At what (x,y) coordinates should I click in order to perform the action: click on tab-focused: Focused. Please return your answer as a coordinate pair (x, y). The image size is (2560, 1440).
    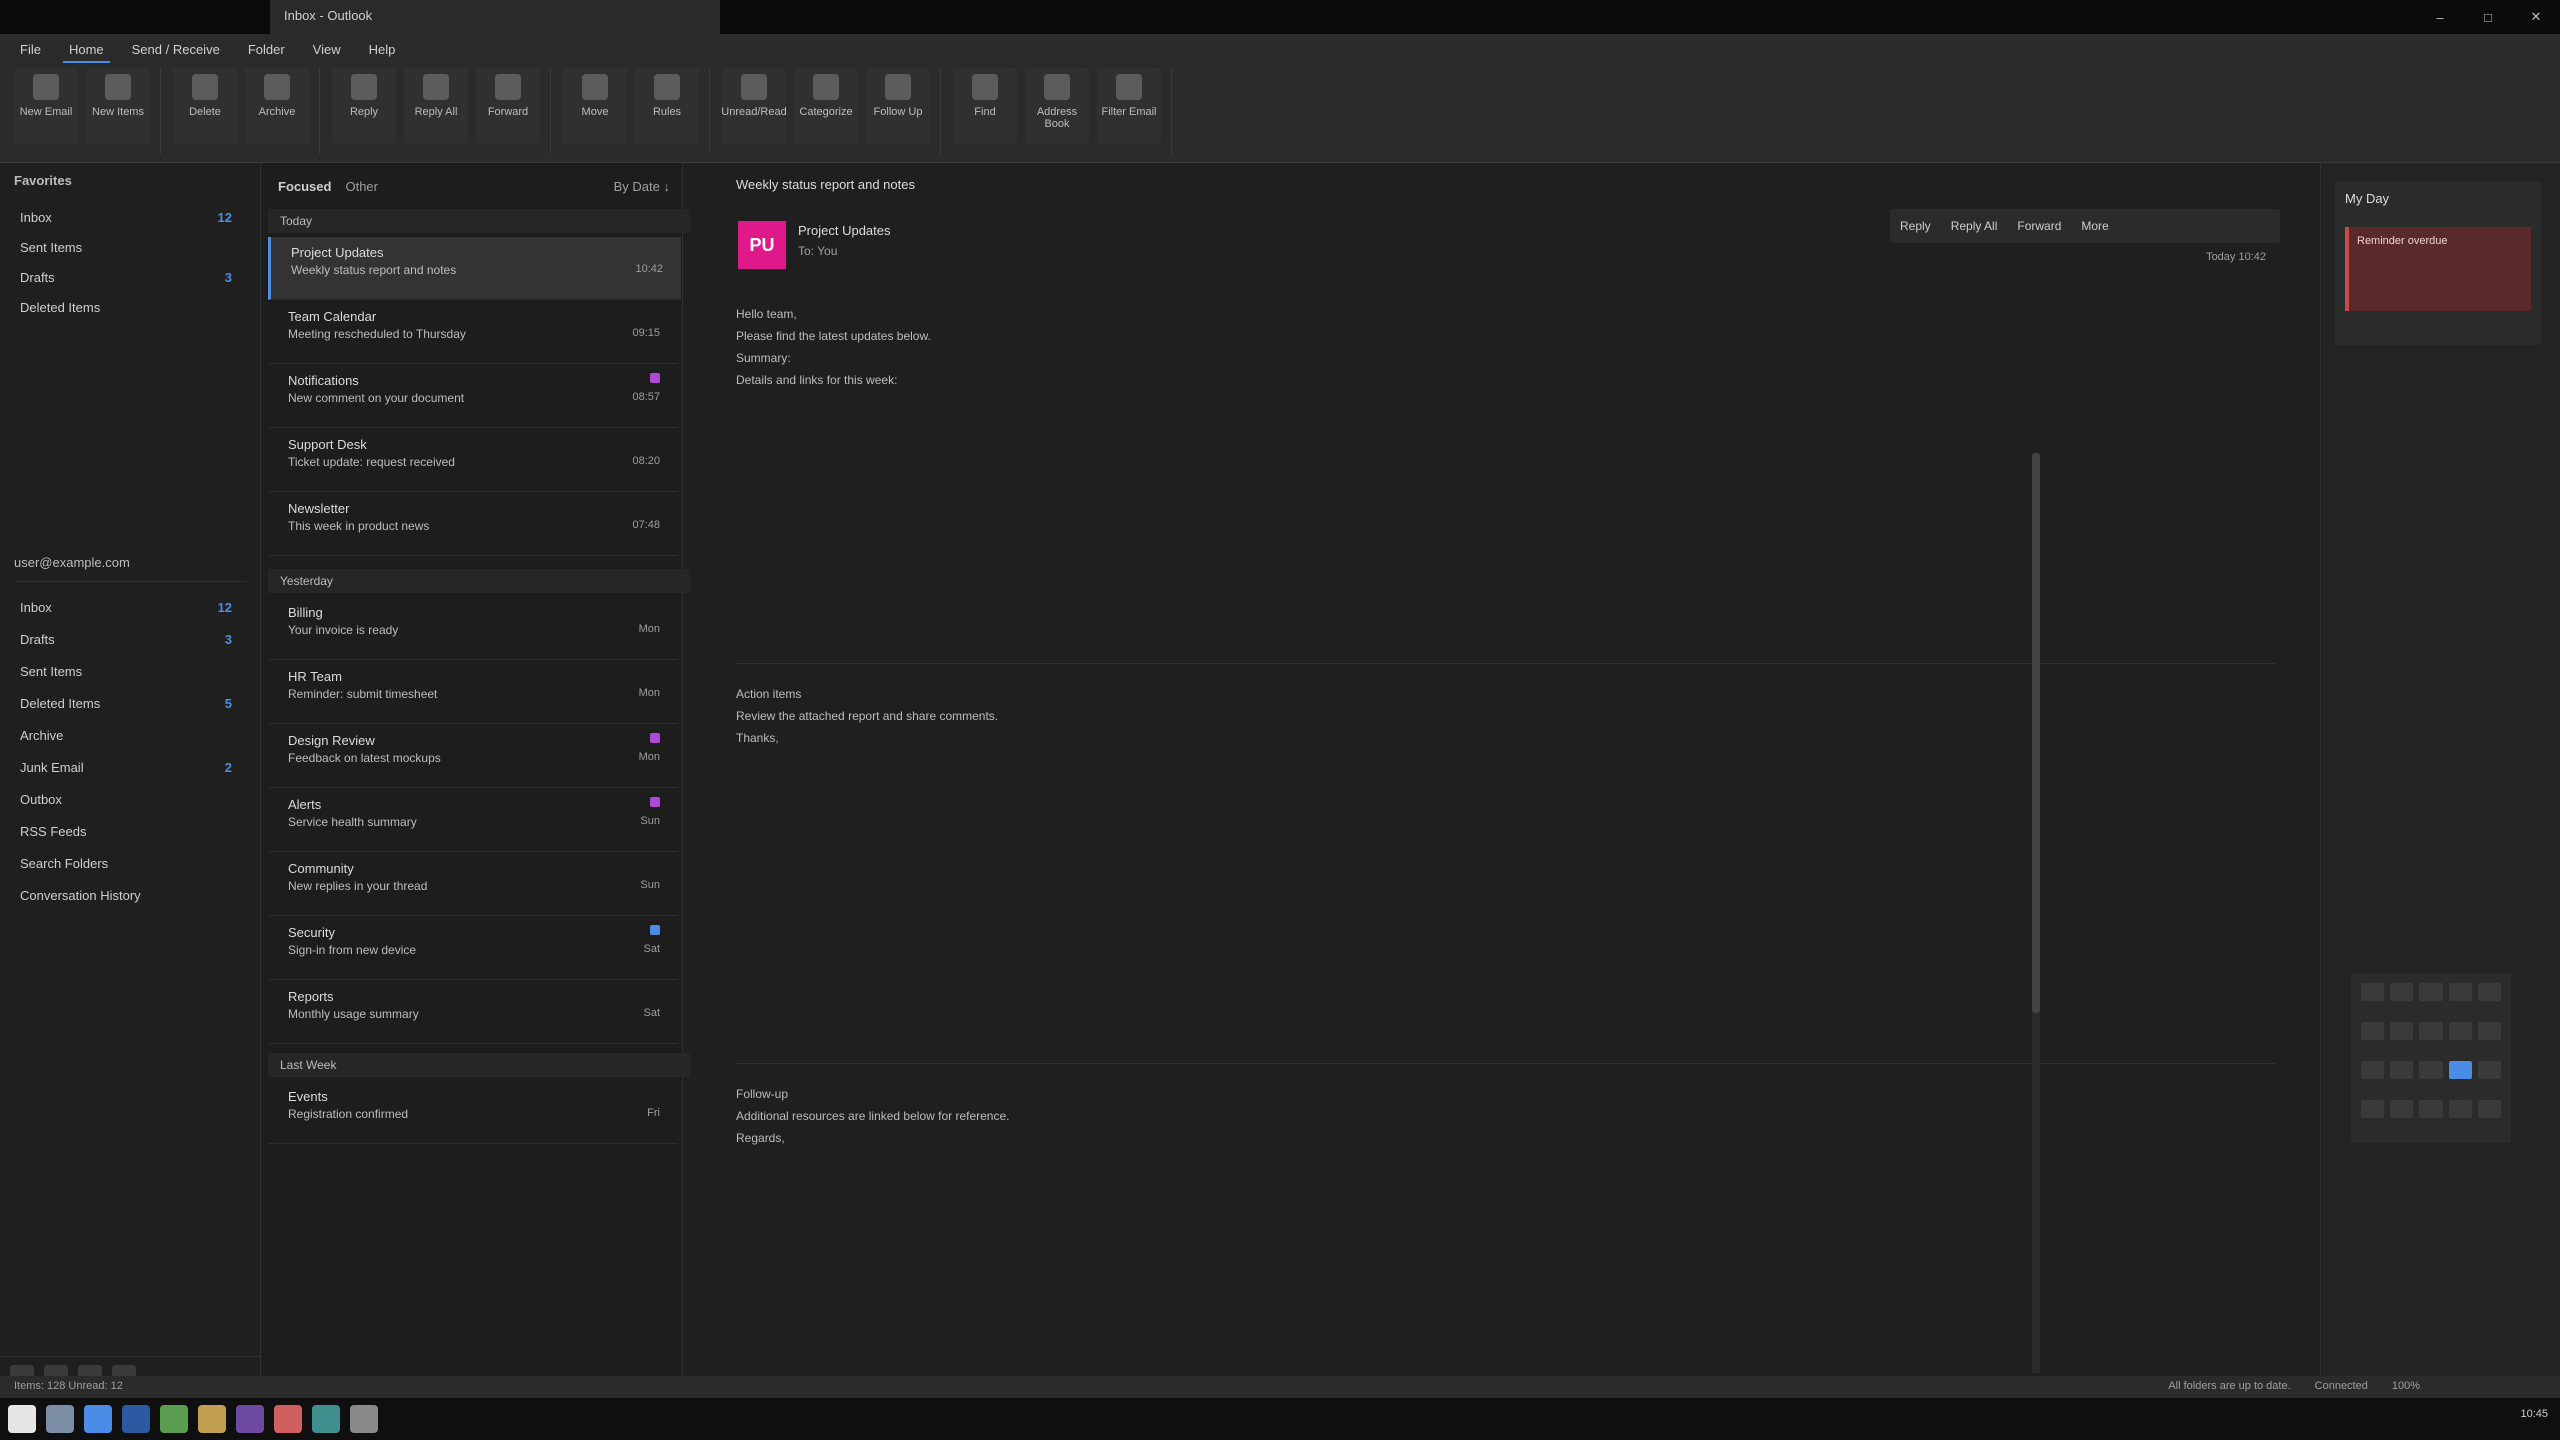
    Looking at the image, I should click on (304, 186).